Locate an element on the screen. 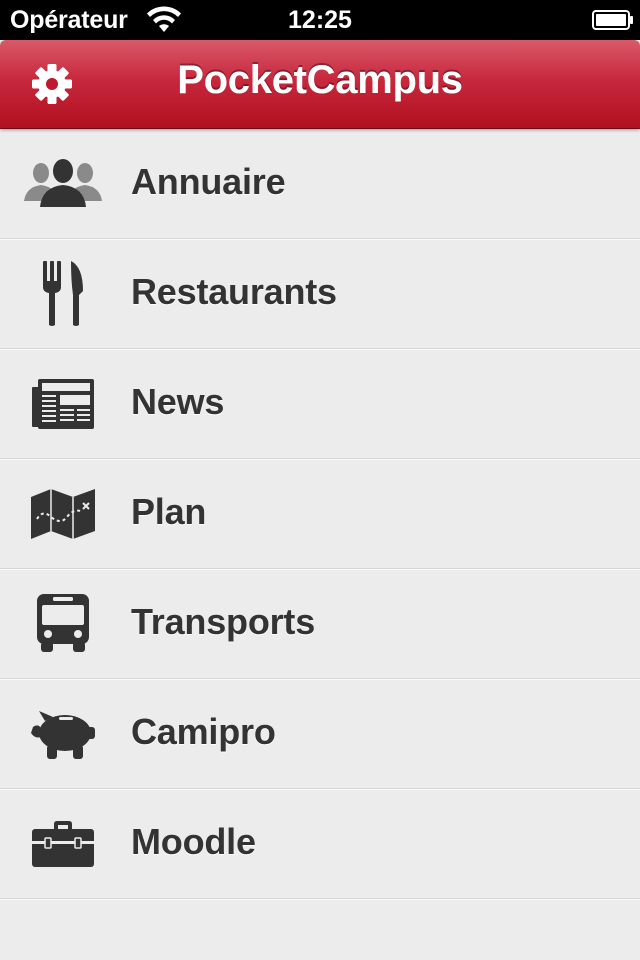  newspaper-icon is located at coordinates (63, 404).